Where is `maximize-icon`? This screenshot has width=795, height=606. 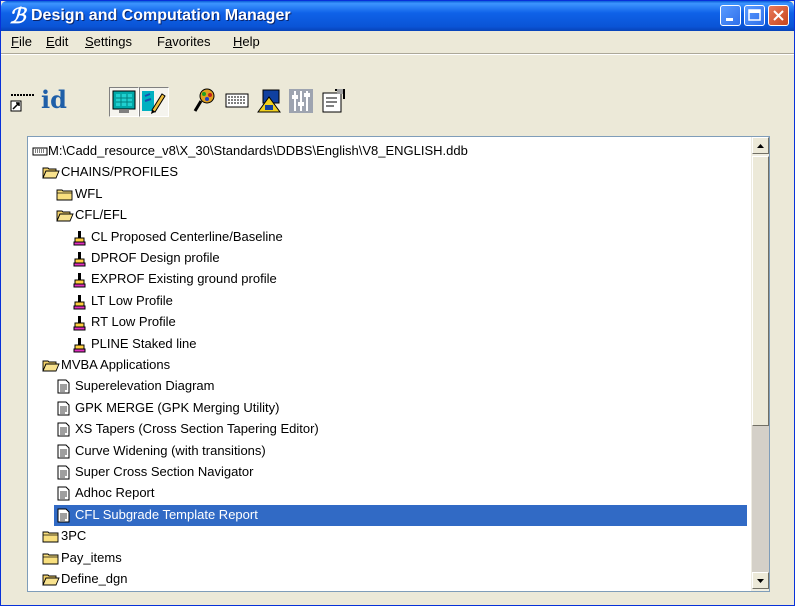 maximize-icon is located at coordinates (754, 15).